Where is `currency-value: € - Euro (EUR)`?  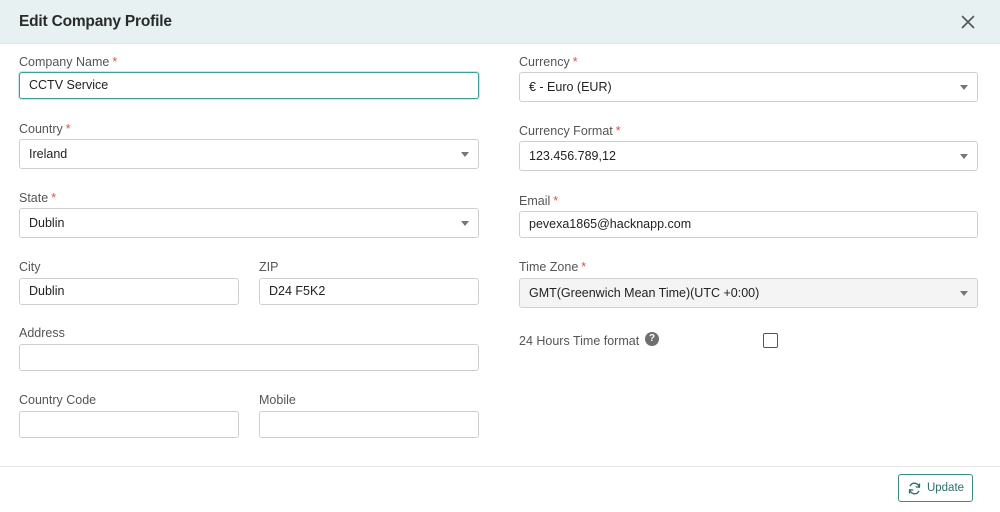 currency-value: € - Euro (EUR) is located at coordinates (570, 87).